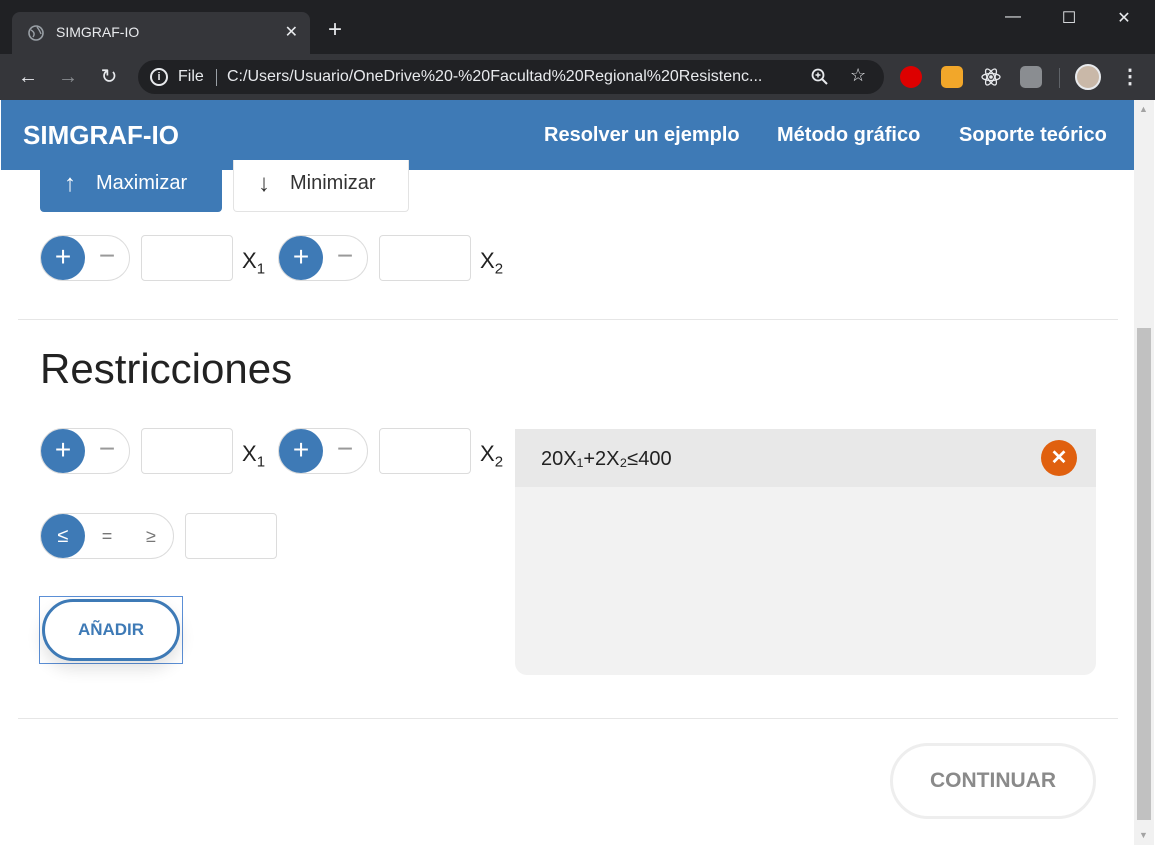 The height and width of the screenshot is (846, 1155). Describe the element at coordinates (70, 183) in the screenshot. I see `arrow-up-icon: ↑` at that location.